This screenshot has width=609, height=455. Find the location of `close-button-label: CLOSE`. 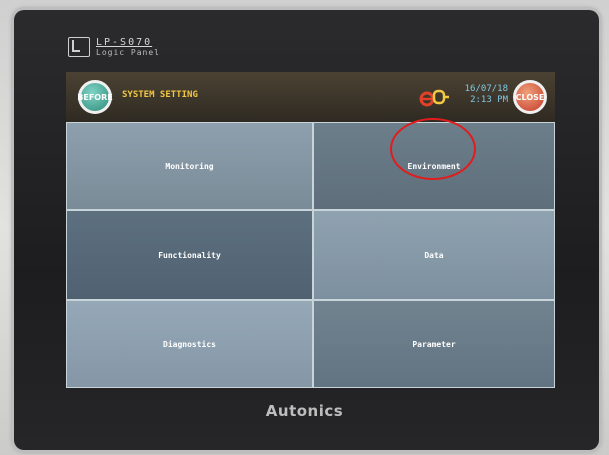

close-button-label: CLOSE is located at coordinates (530, 97).